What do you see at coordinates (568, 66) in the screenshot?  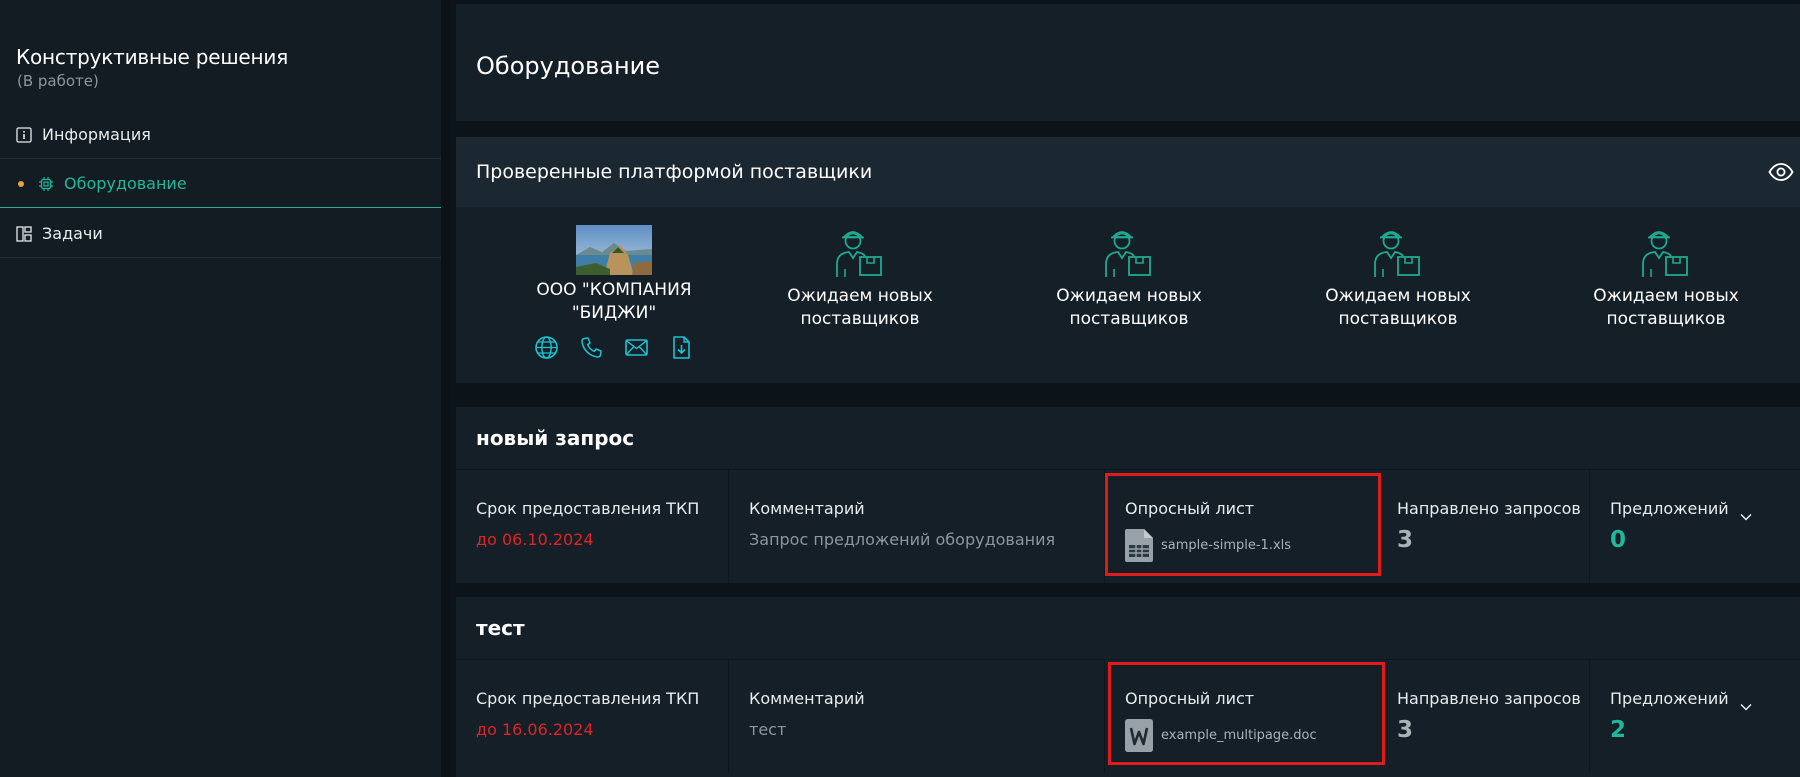 I see `page-title: Оборудование` at bounding box center [568, 66].